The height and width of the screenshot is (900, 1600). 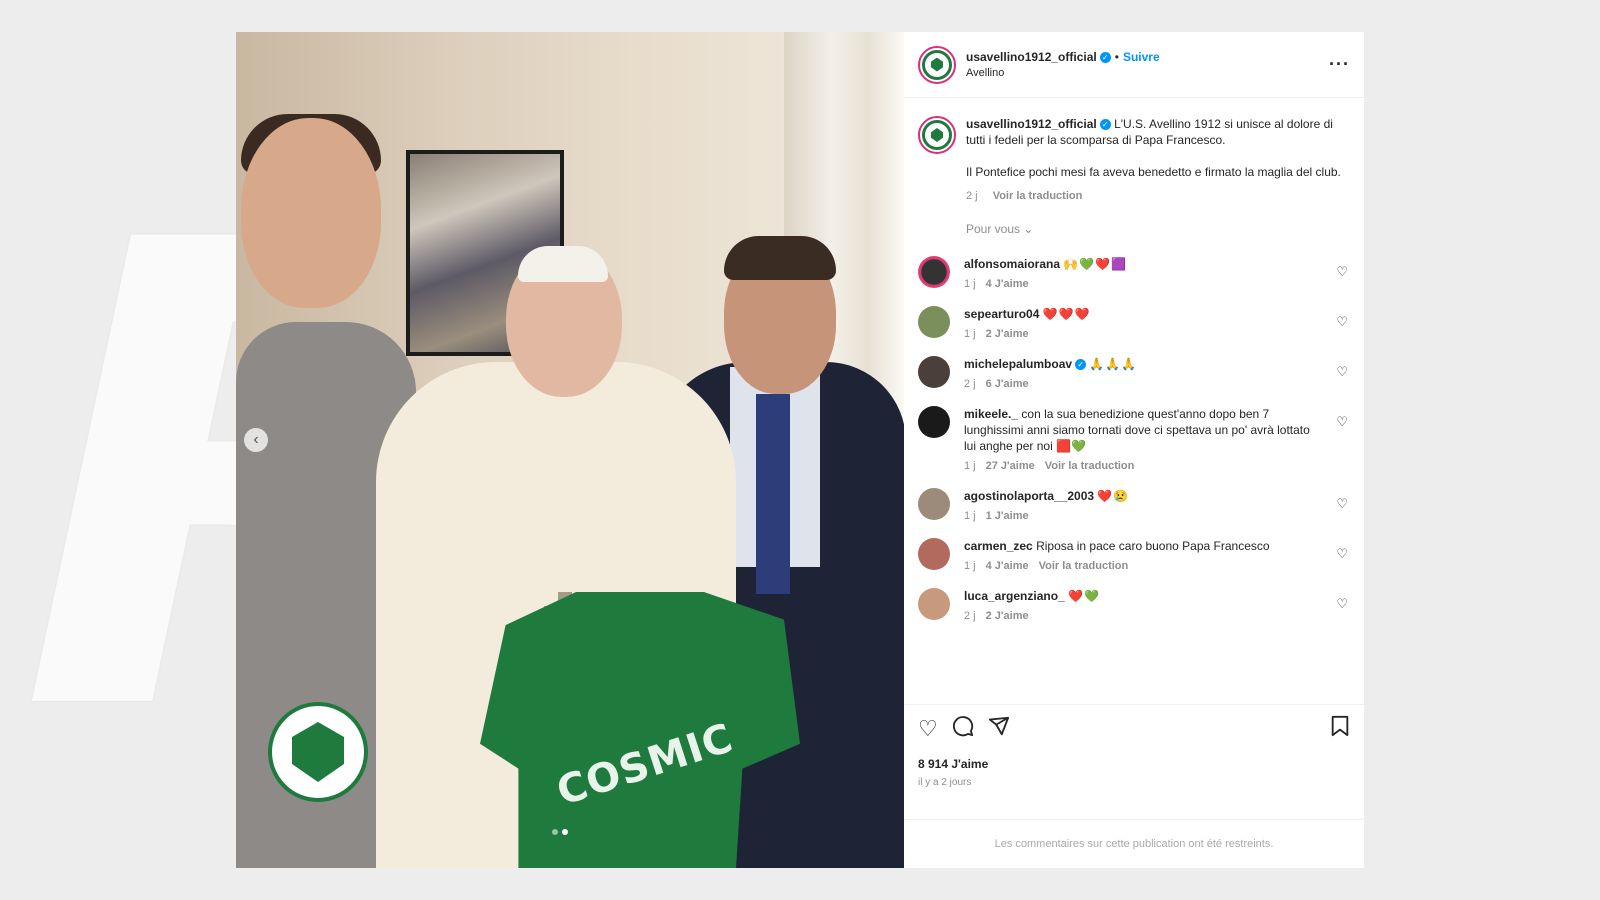 I want to click on comment-username: alfonsomaiorana, so click(x=1012, y=264).